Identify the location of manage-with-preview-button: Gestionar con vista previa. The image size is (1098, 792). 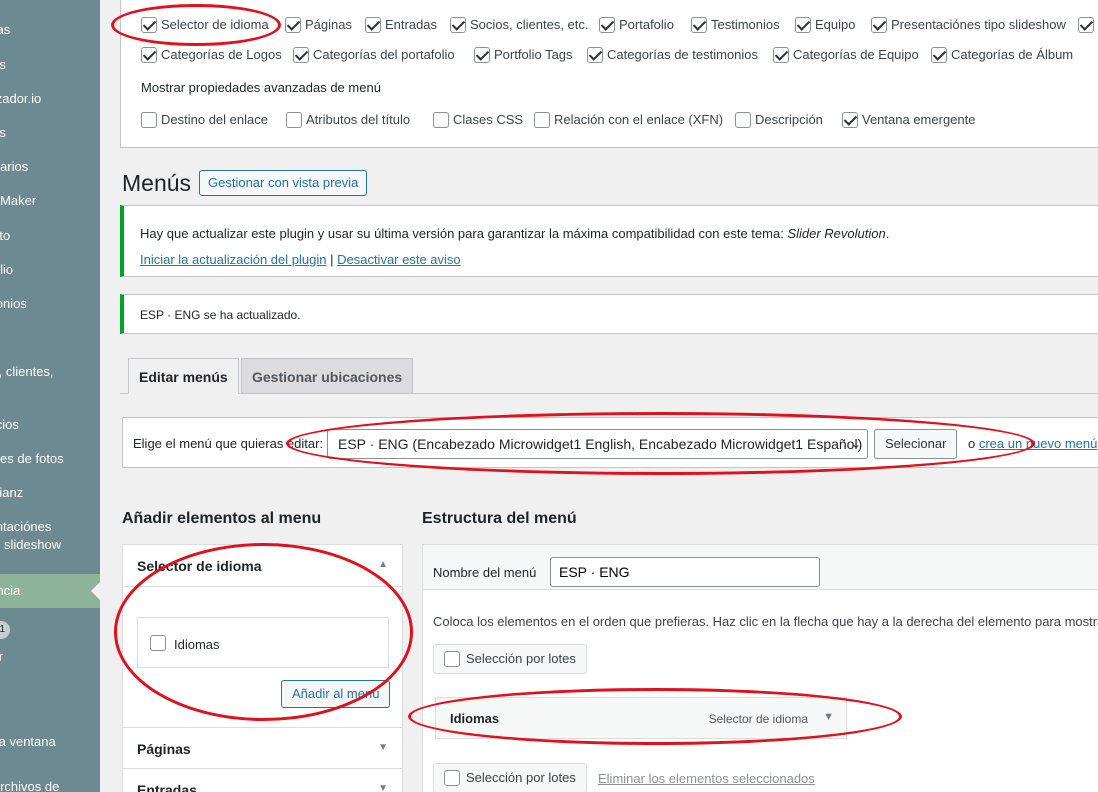
(283, 183).